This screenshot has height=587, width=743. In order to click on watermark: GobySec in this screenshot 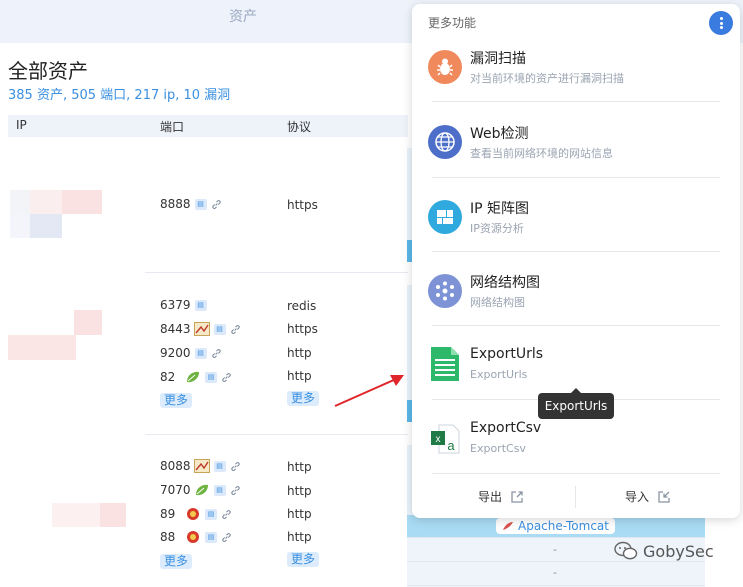, I will do `click(664, 551)`.